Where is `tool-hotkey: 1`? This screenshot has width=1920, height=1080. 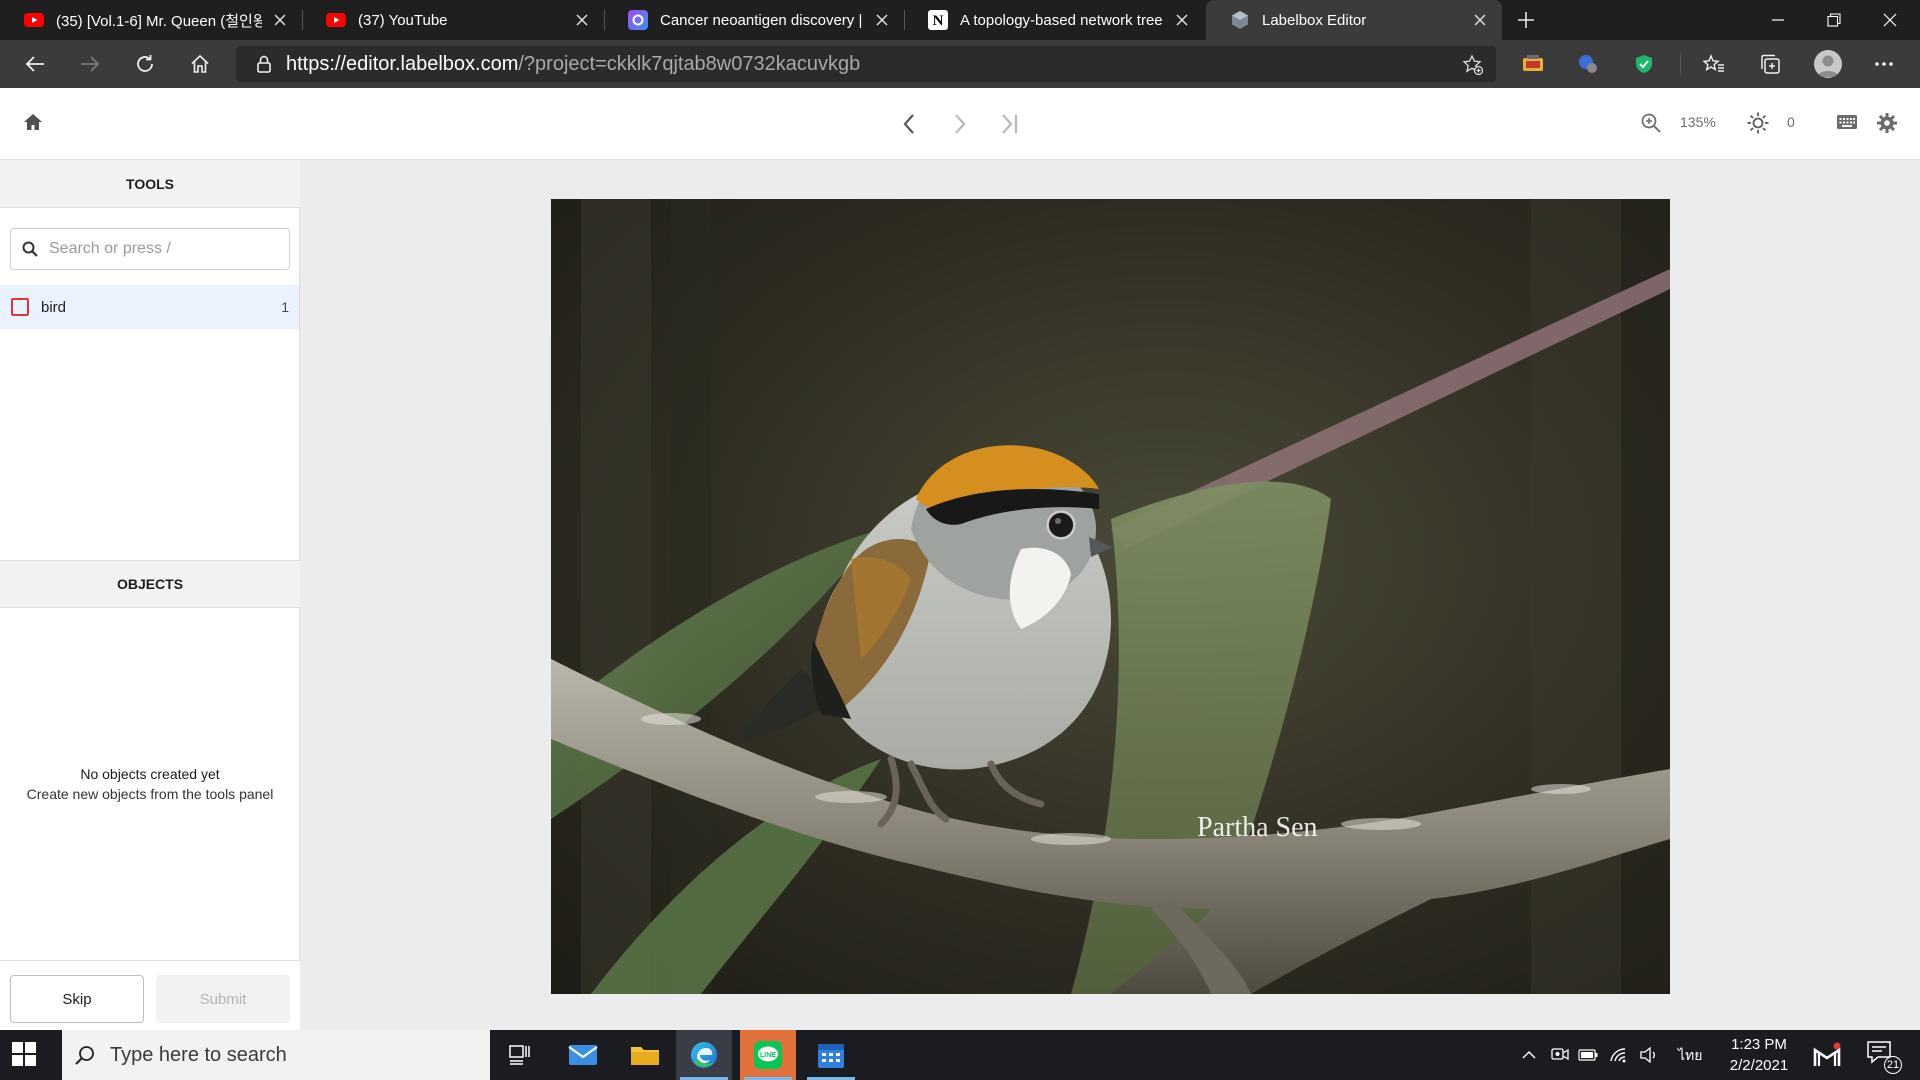 tool-hotkey: 1 is located at coordinates (285, 307).